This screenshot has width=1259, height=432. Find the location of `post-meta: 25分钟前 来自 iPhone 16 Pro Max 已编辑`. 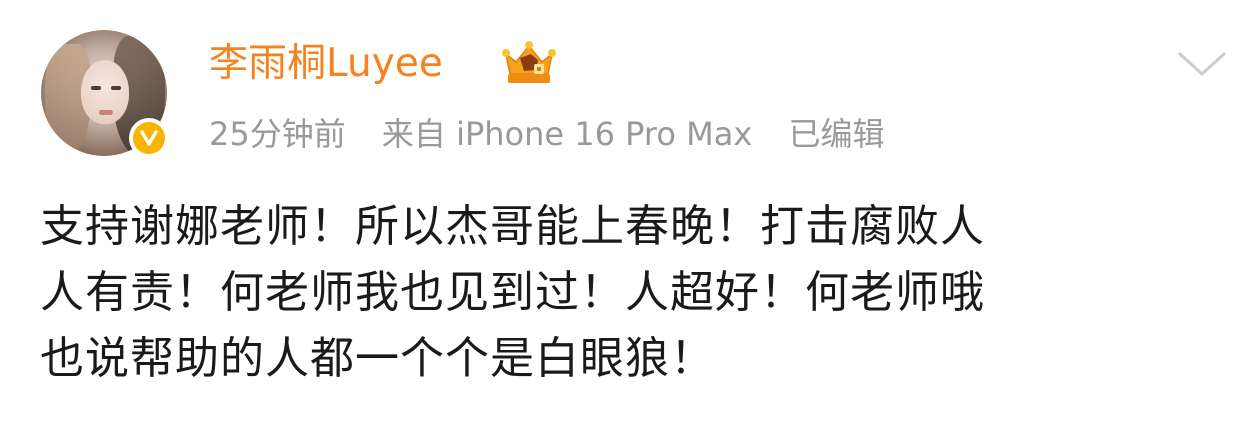

post-meta: 25分钟前 来自 iPhone 16 Pro Max 已编辑 is located at coordinates (546, 134).